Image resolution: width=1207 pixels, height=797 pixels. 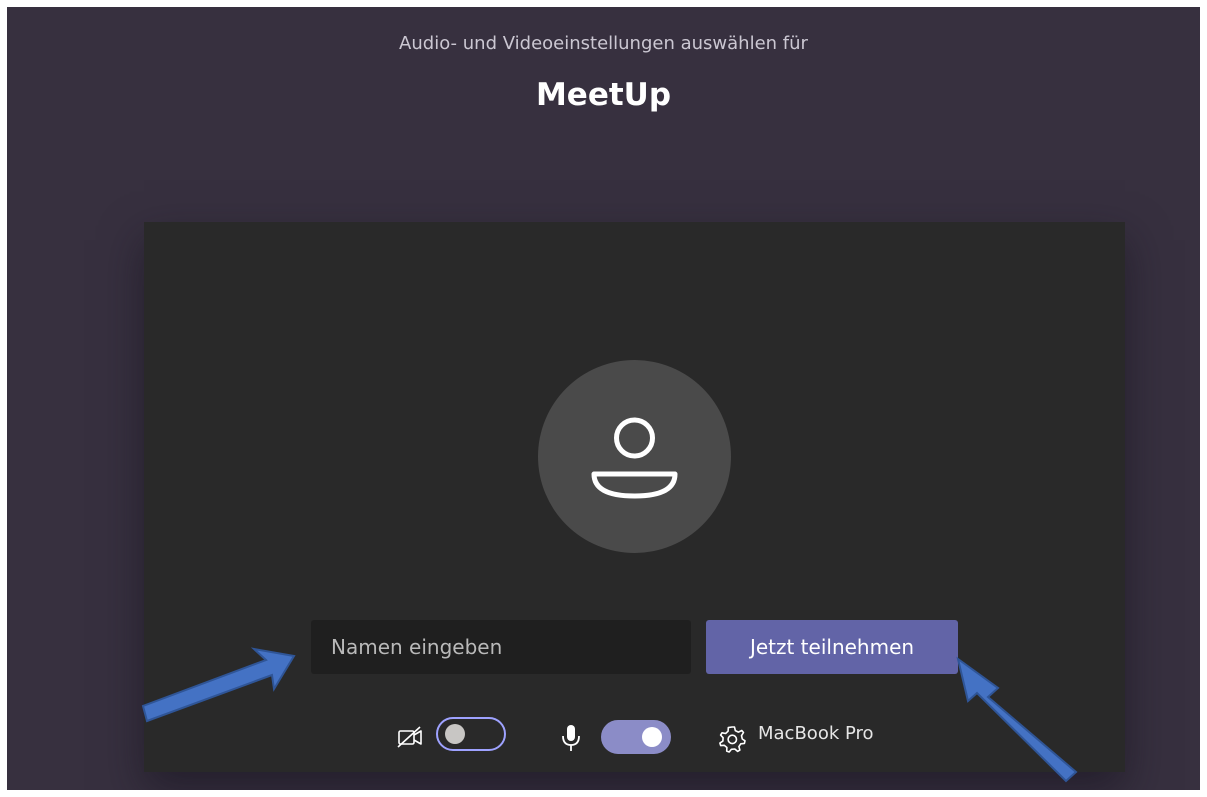 I want to click on camera-toggle, so click(x=471, y=734).